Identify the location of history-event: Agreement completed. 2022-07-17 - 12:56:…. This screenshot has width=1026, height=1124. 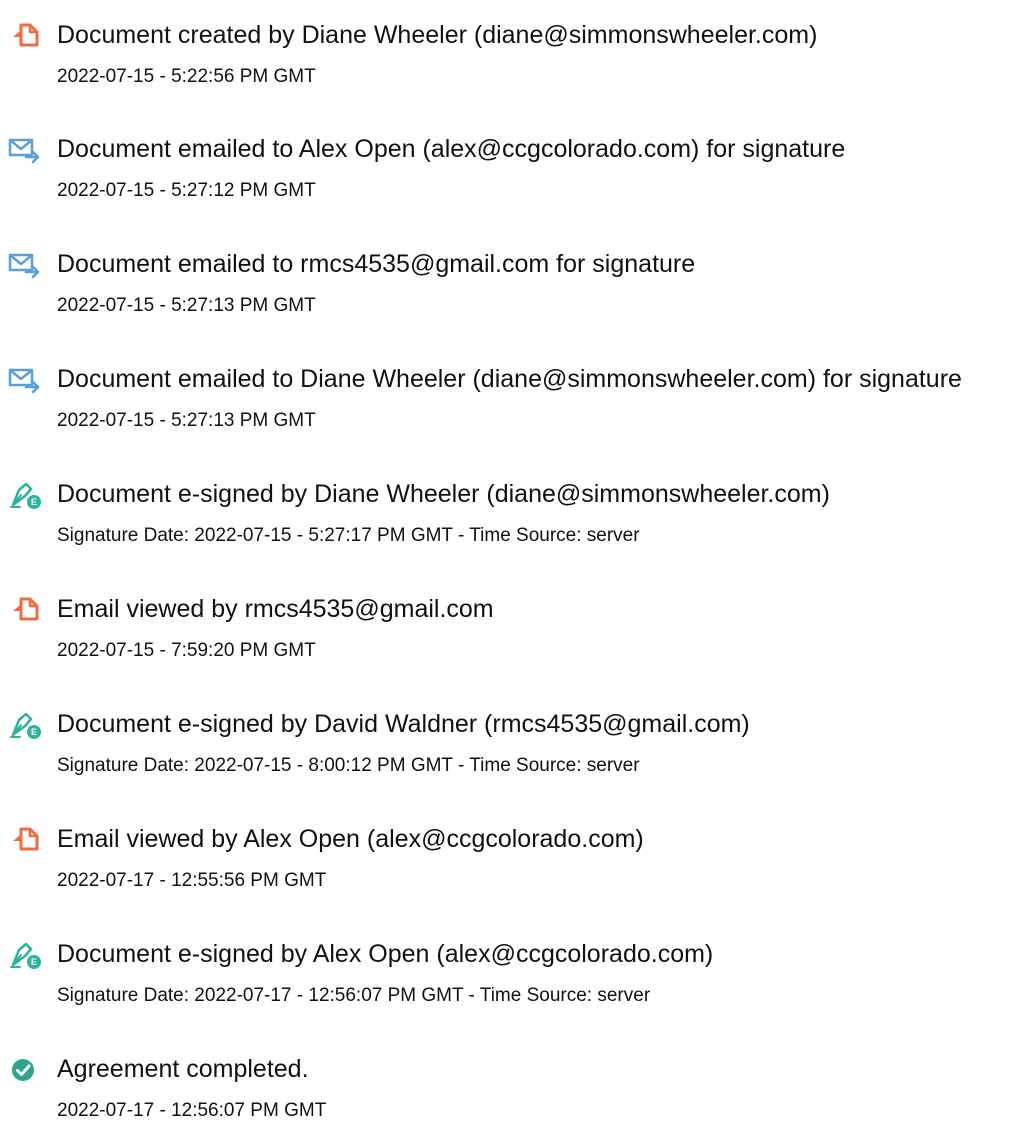
(513, 1084).